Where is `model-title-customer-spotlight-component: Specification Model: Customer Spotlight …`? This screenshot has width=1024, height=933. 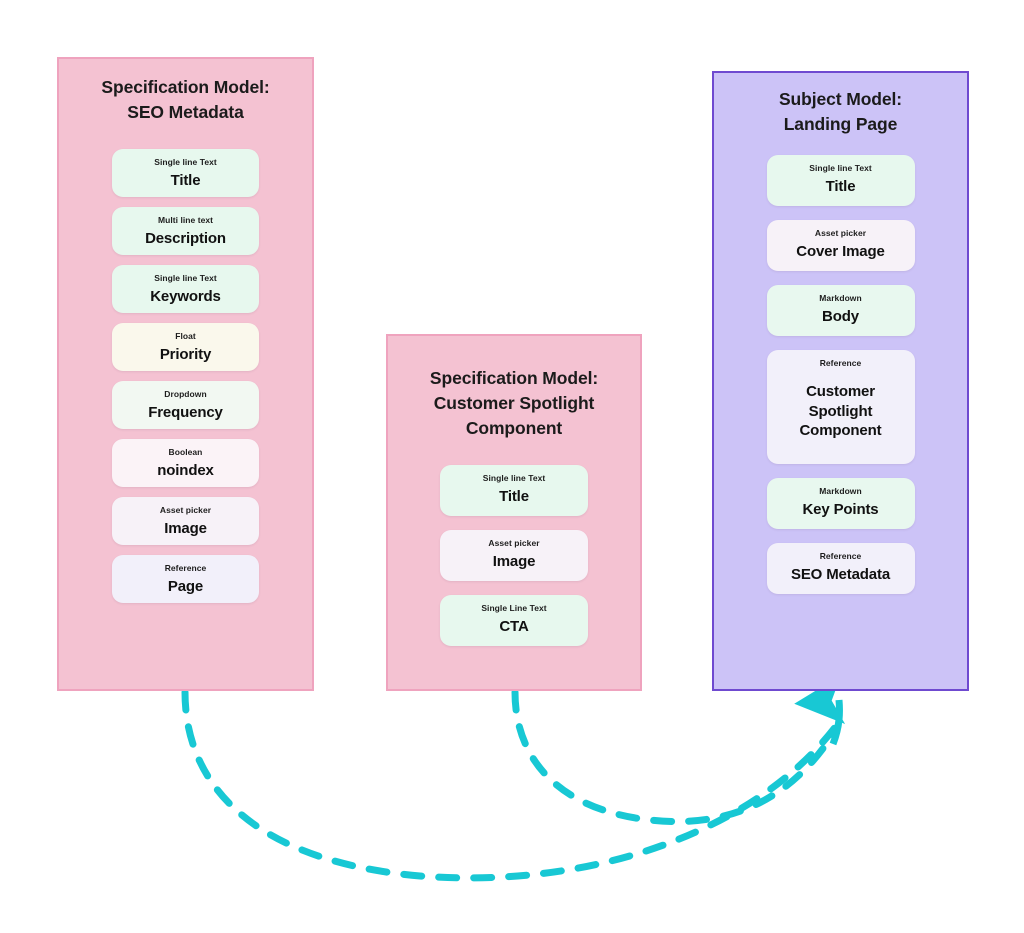 model-title-customer-spotlight-component: Specification Model: Customer Spotlight … is located at coordinates (514, 403).